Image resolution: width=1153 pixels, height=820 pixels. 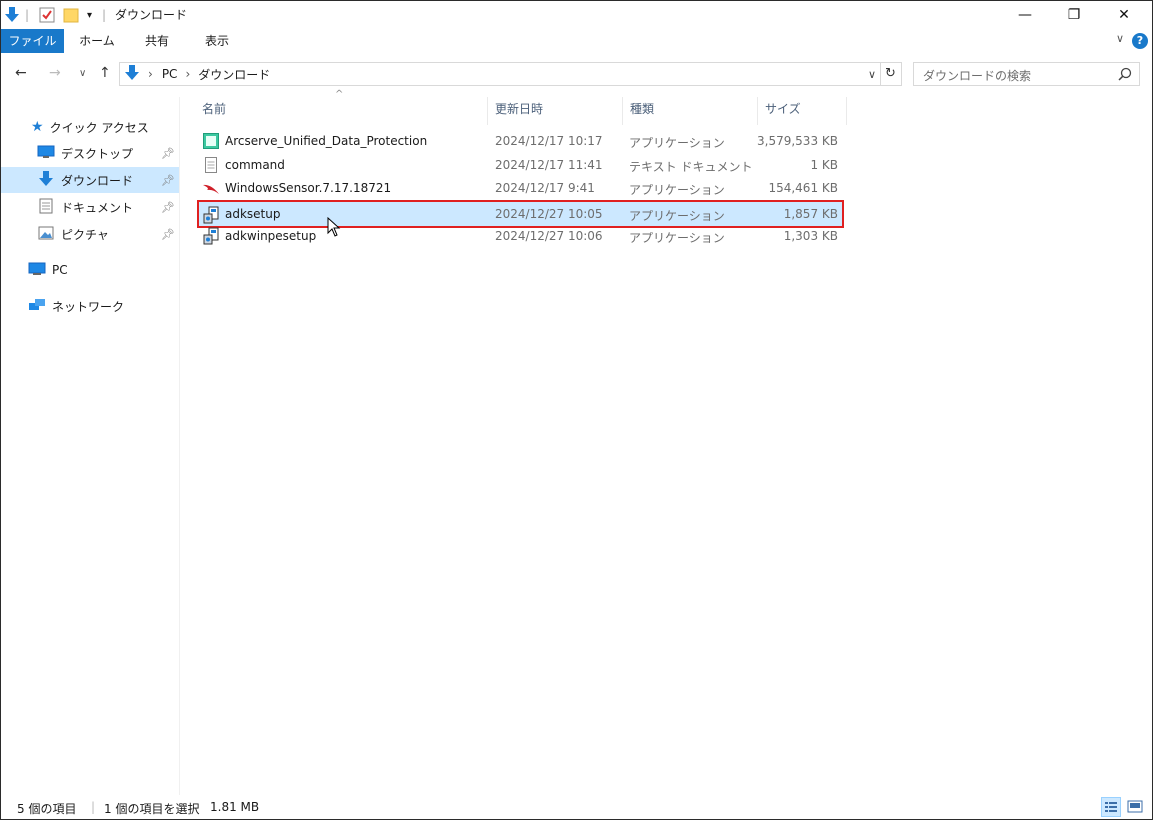 I want to click on file-size: 1 KB, so click(x=824, y=165).